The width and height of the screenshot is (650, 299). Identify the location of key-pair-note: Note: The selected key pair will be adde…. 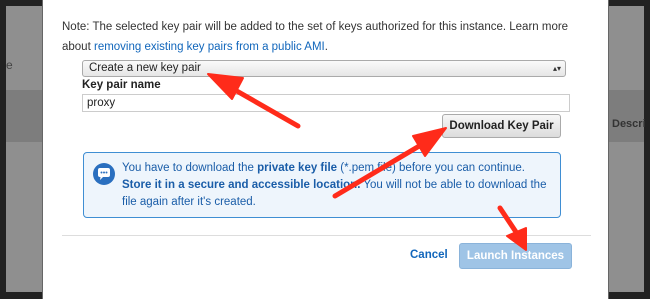
(327, 37).